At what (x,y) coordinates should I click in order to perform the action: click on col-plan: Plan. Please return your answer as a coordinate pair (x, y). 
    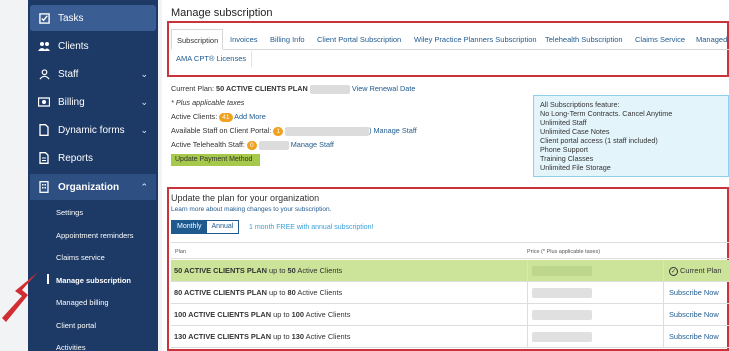
    Looking at the image, I should click on (181, 252).